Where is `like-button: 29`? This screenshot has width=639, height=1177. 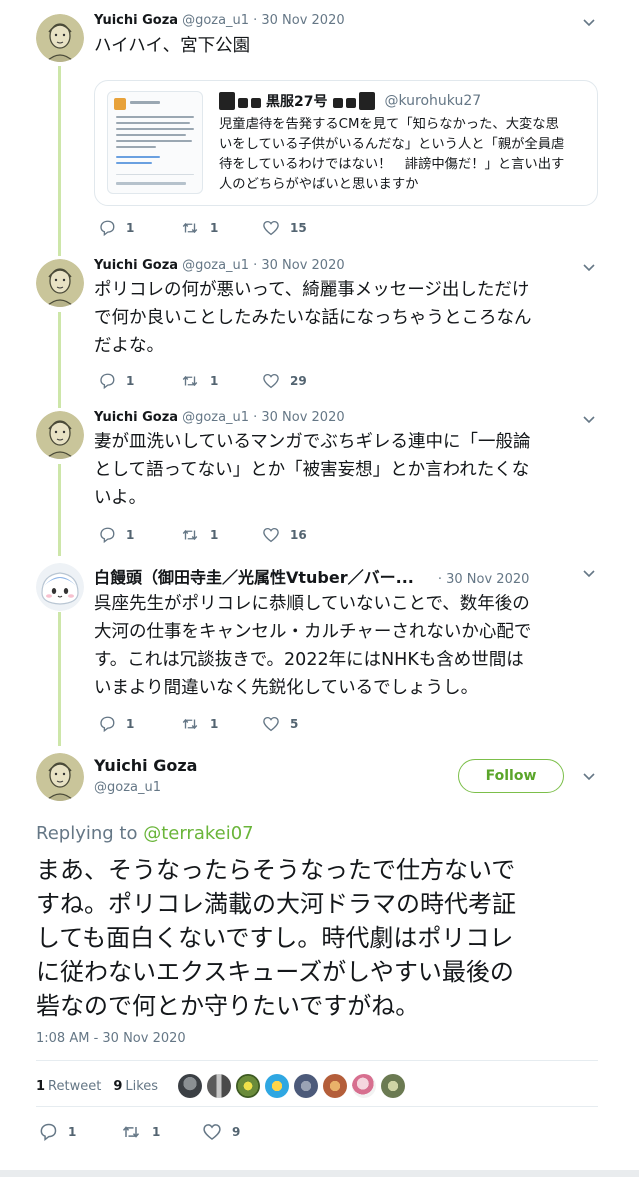 like-button: 29 is located at coordinates (303, 381).